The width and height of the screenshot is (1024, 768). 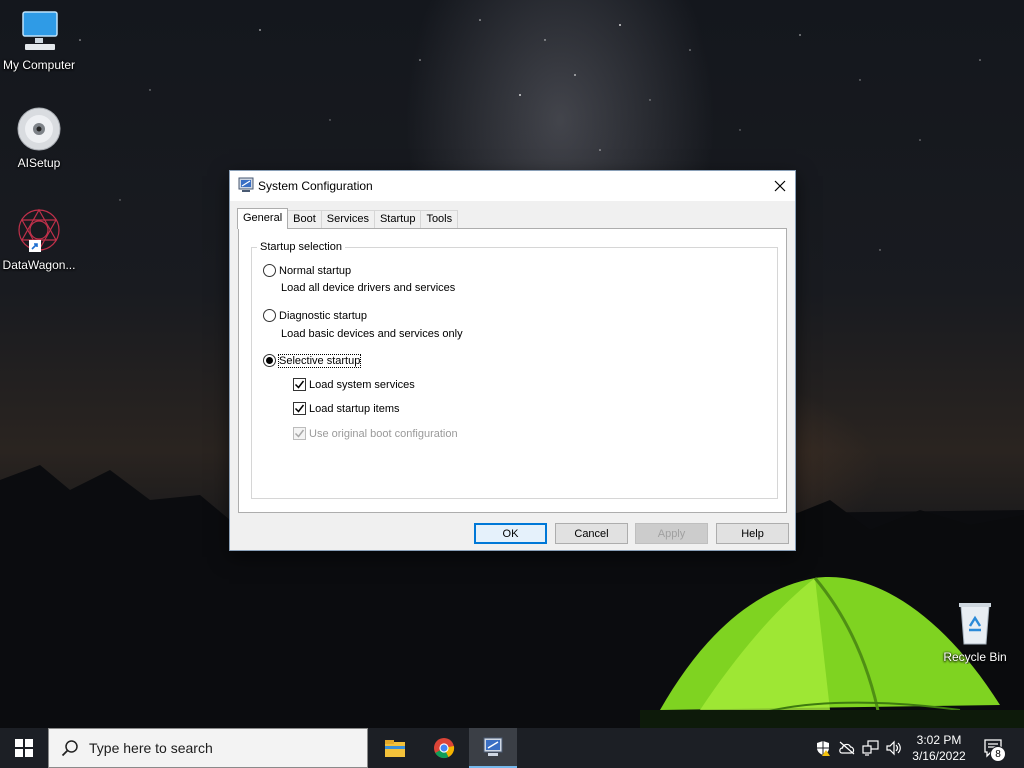 I want to click on windows-logo-icon, so click(x=24, y=748).